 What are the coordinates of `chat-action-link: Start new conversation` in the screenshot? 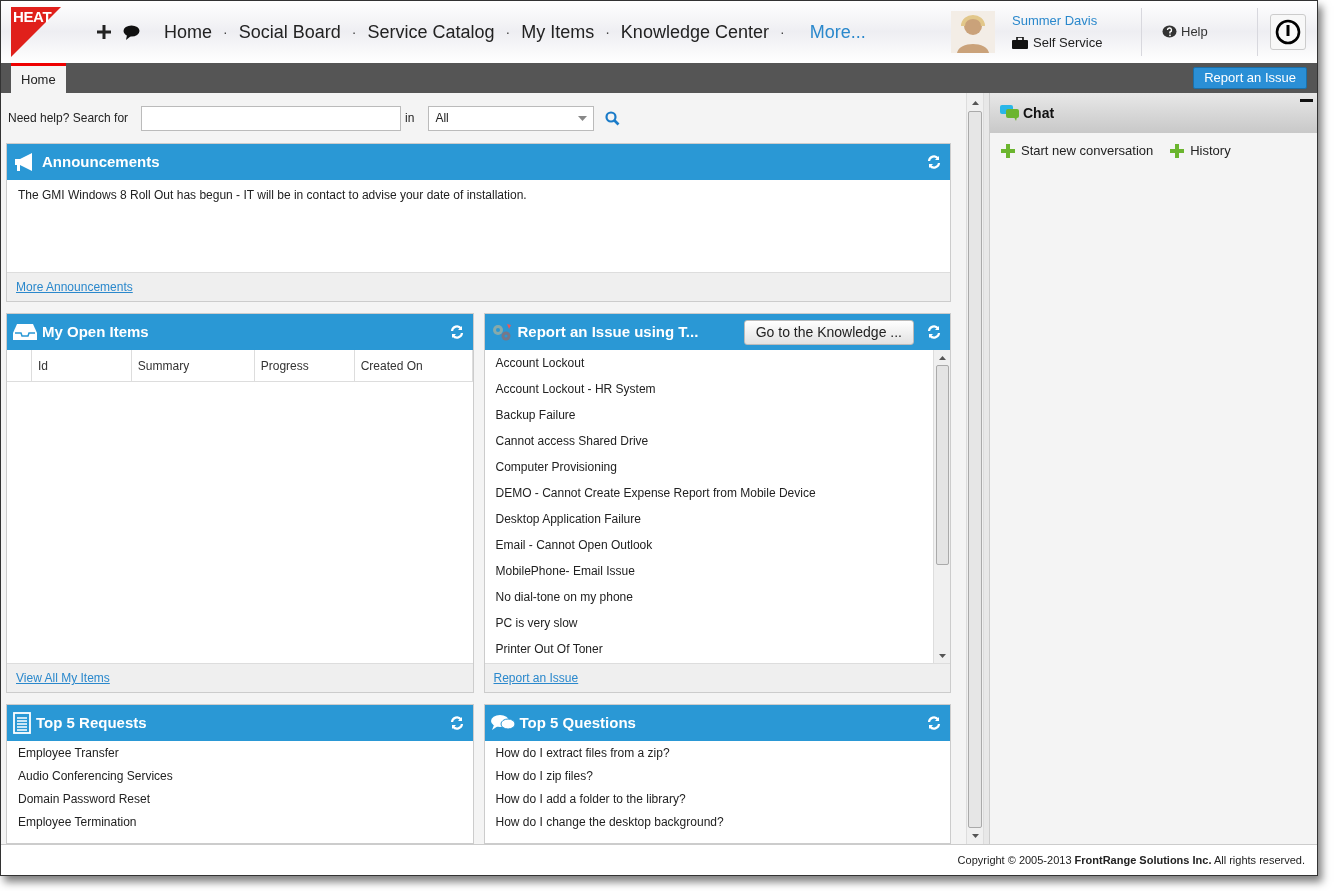 It's located at (1077, 151).